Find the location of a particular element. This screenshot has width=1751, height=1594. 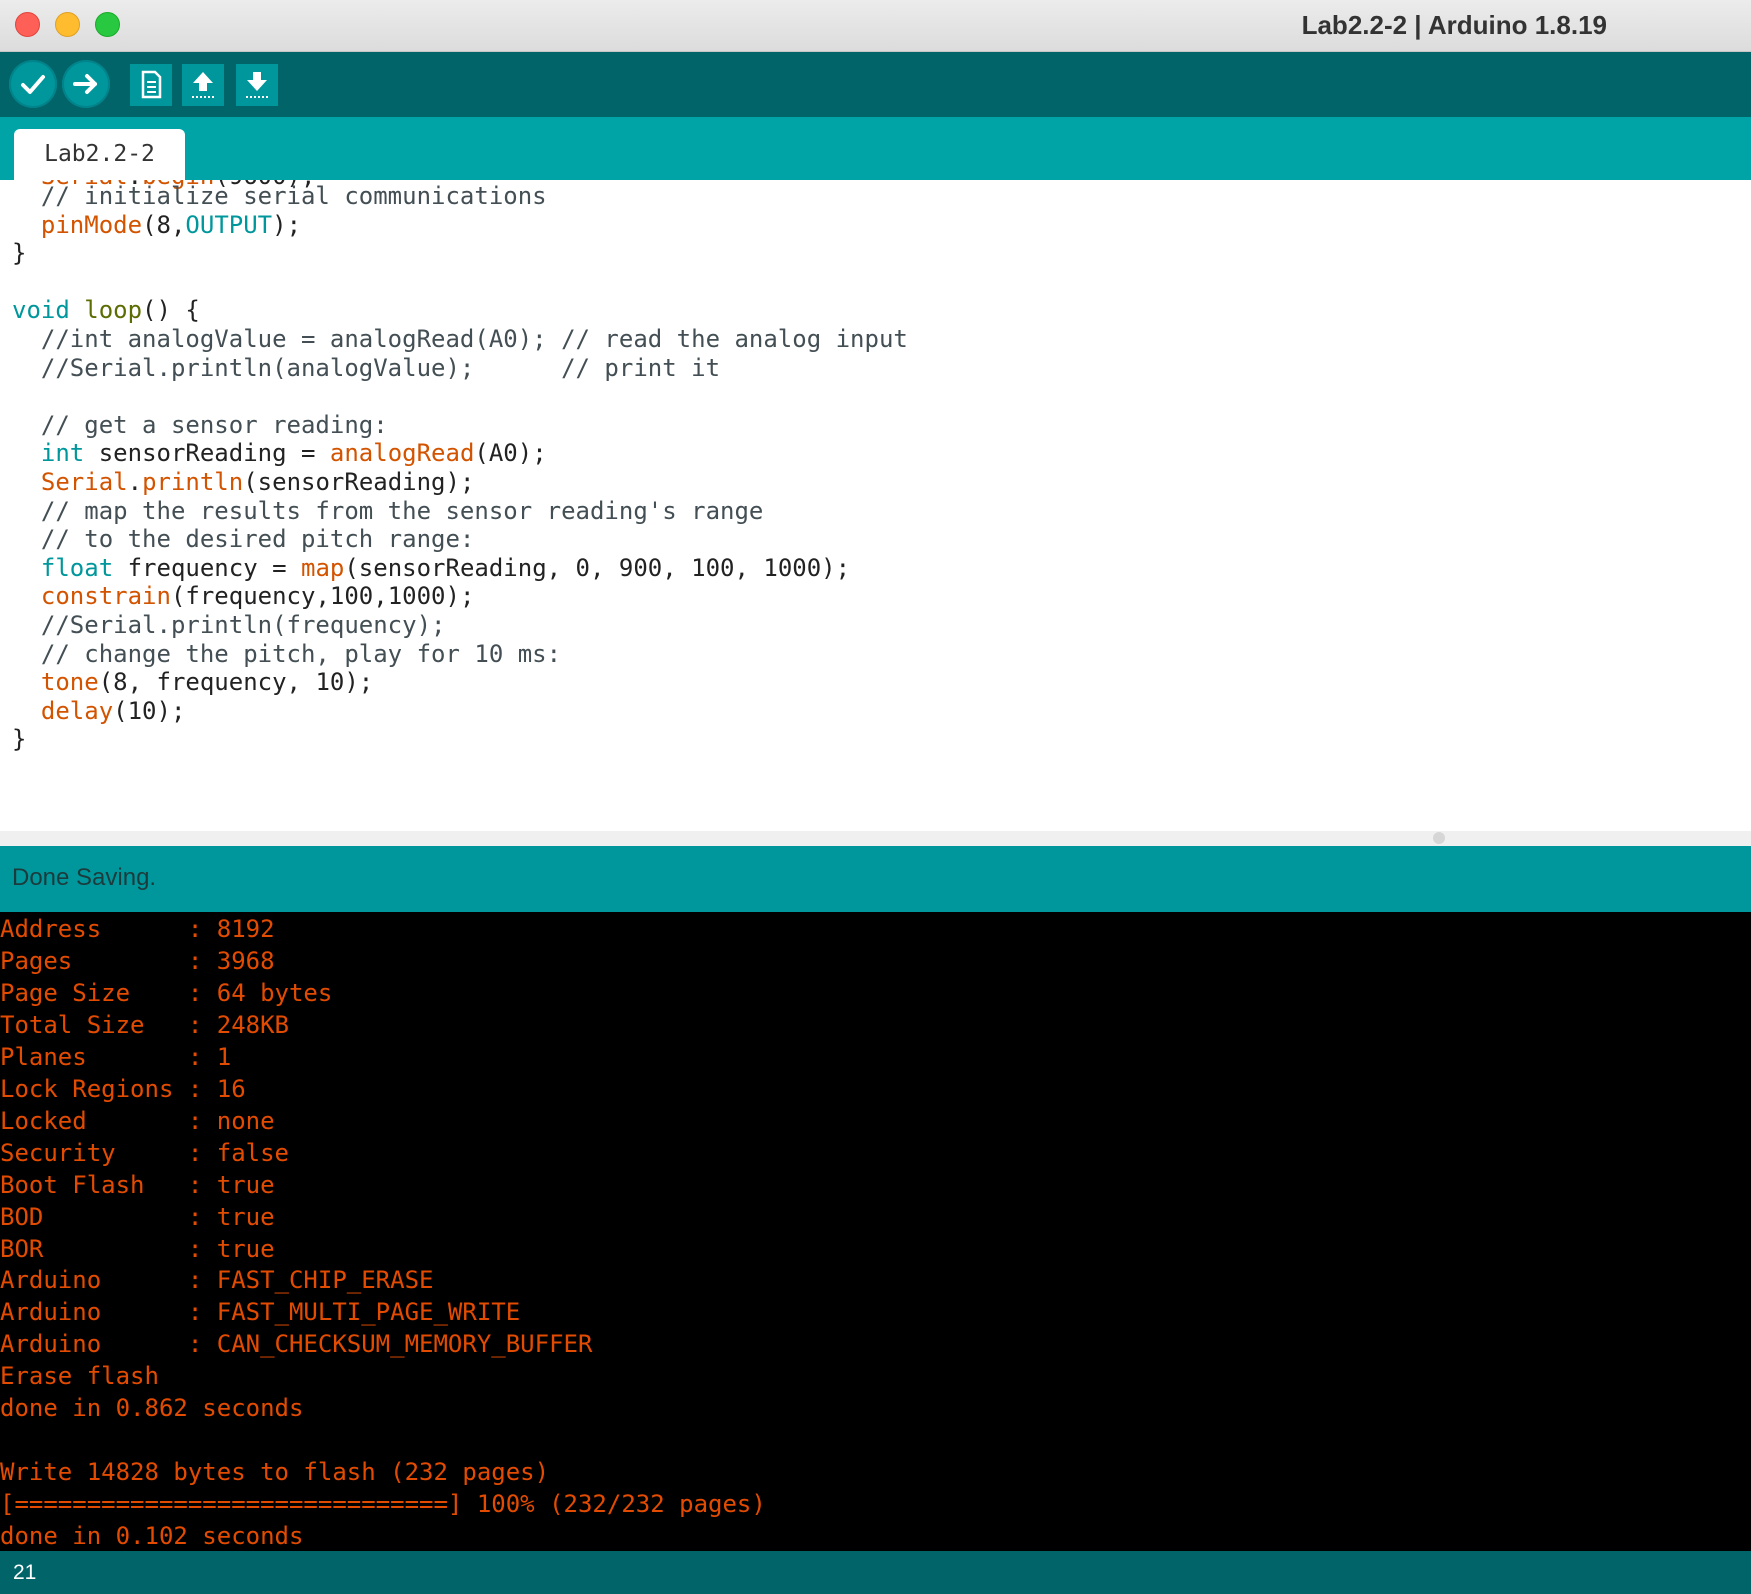

console-line: Erase flash is located at coordinates (79, 1376).